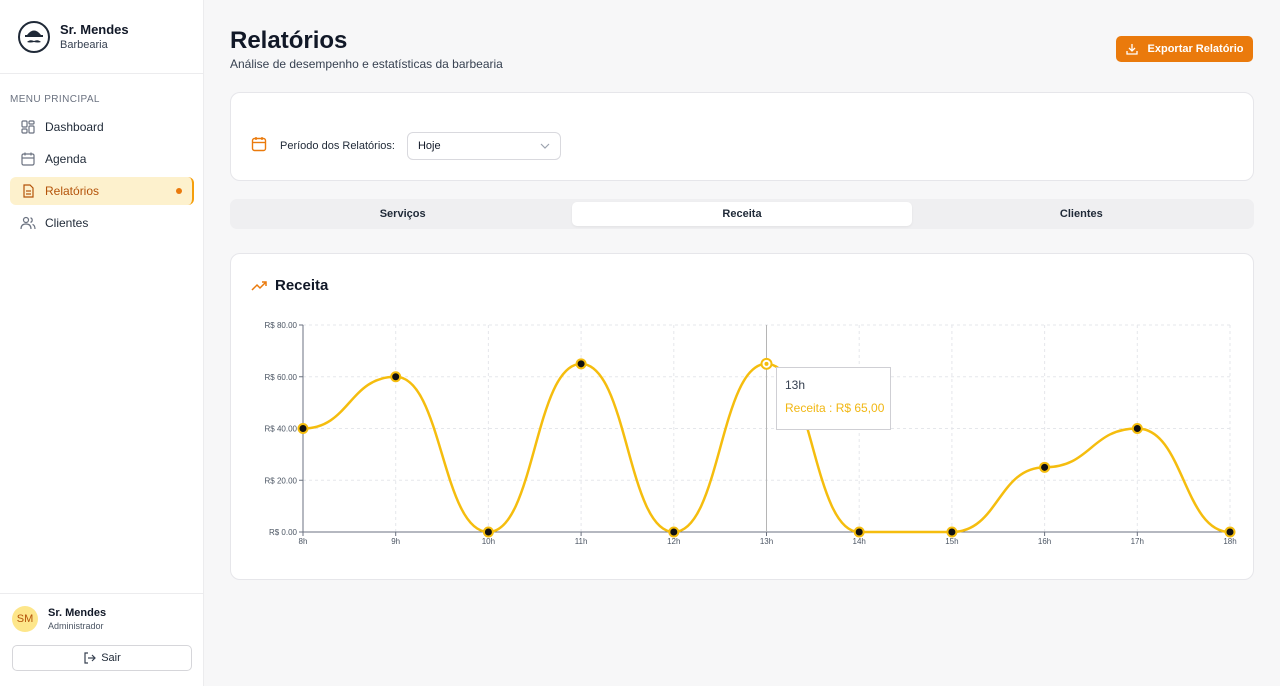 Image resolution: width=1280 pixels, height=686 pixels. What do you see at coordinates (1131, 49) in the screenshot?
I see `download-icon` at bounding box center [1131, 49].